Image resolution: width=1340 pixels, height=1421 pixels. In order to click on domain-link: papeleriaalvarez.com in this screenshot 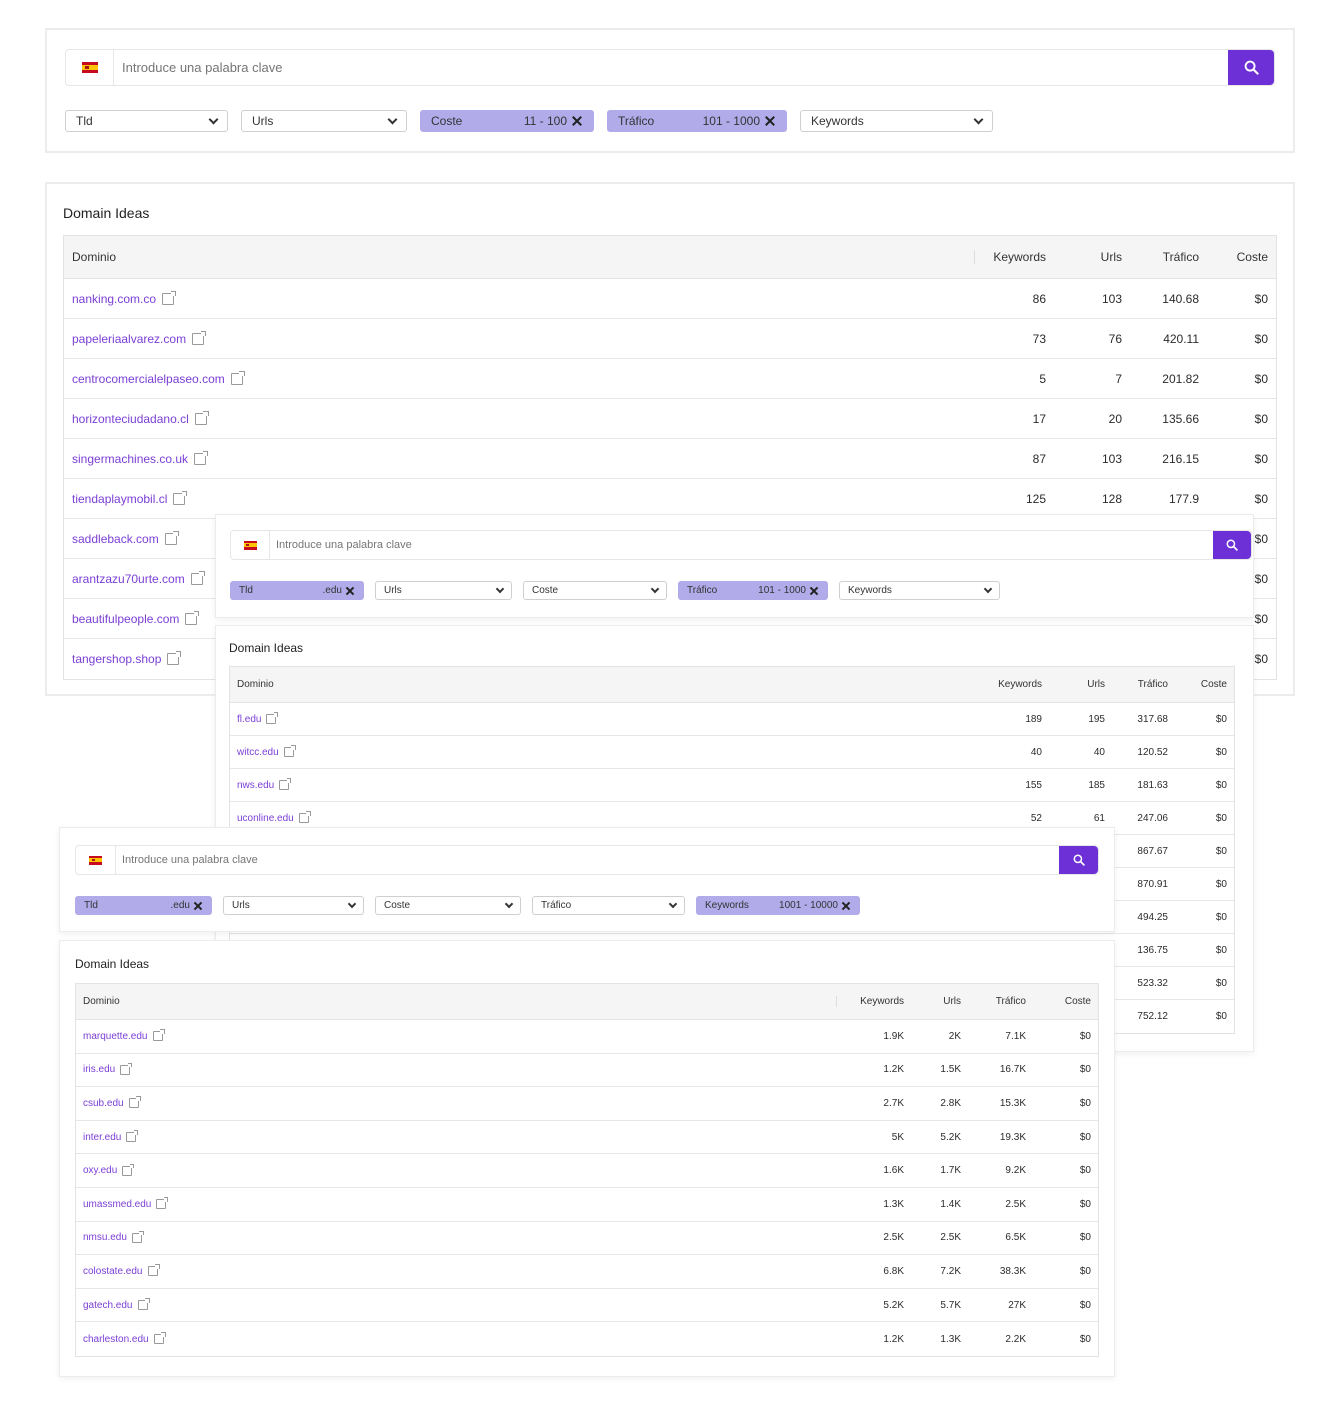, I will do `click(129, 339)`.